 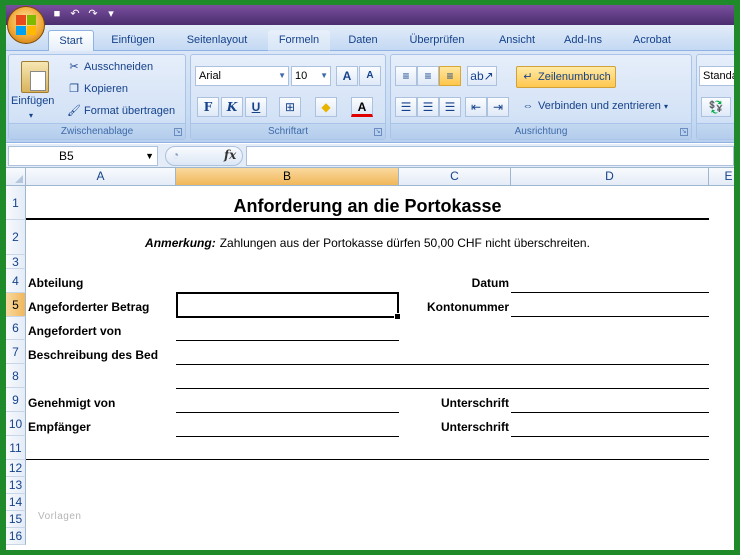 What do you see at coordinates (455, 177) in the screenshot?
I see `column-header-c: C` at bounding box center [455, 177].